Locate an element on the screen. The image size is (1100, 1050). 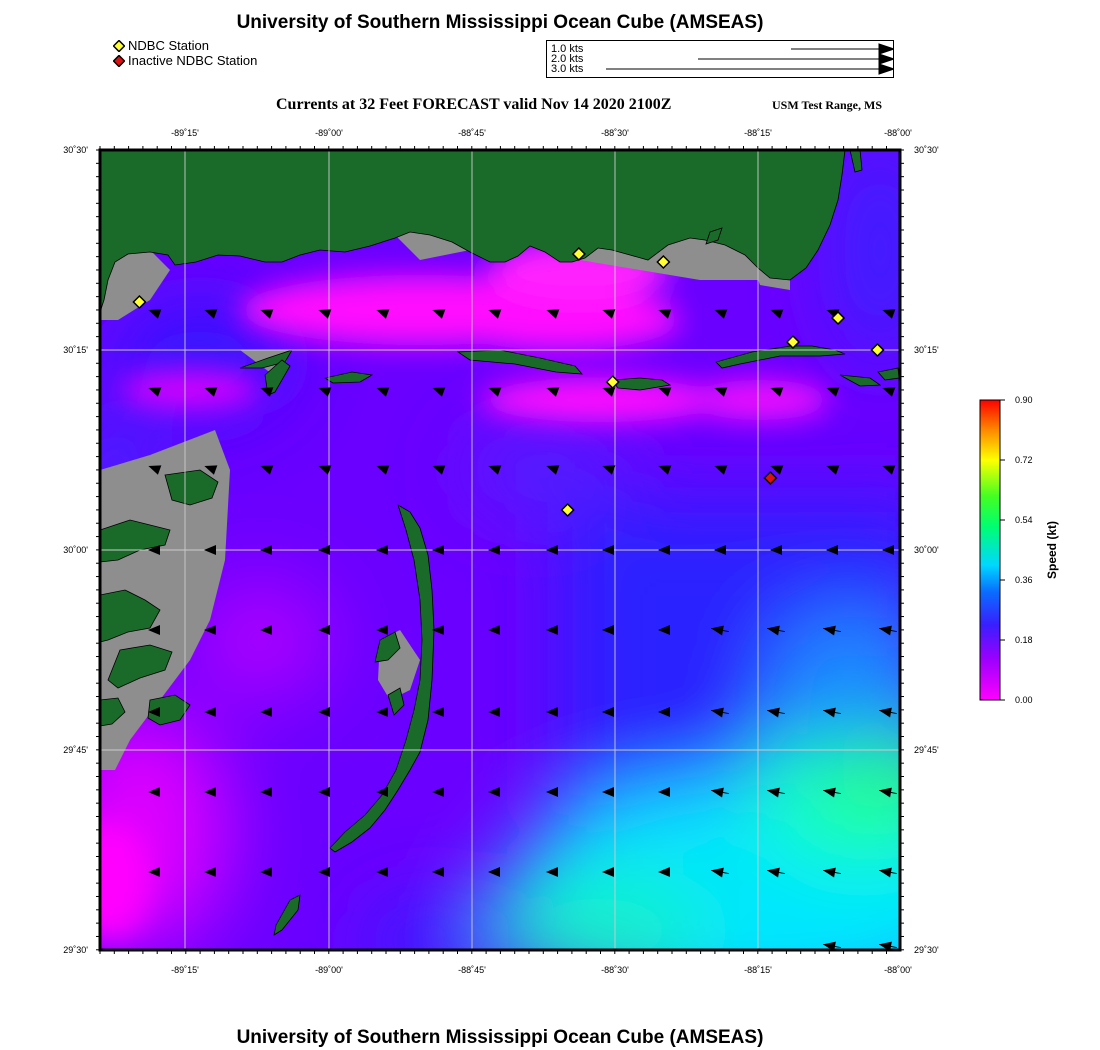
colorbar-tick-2: 0.72 is located at coordinates (1024, 460).